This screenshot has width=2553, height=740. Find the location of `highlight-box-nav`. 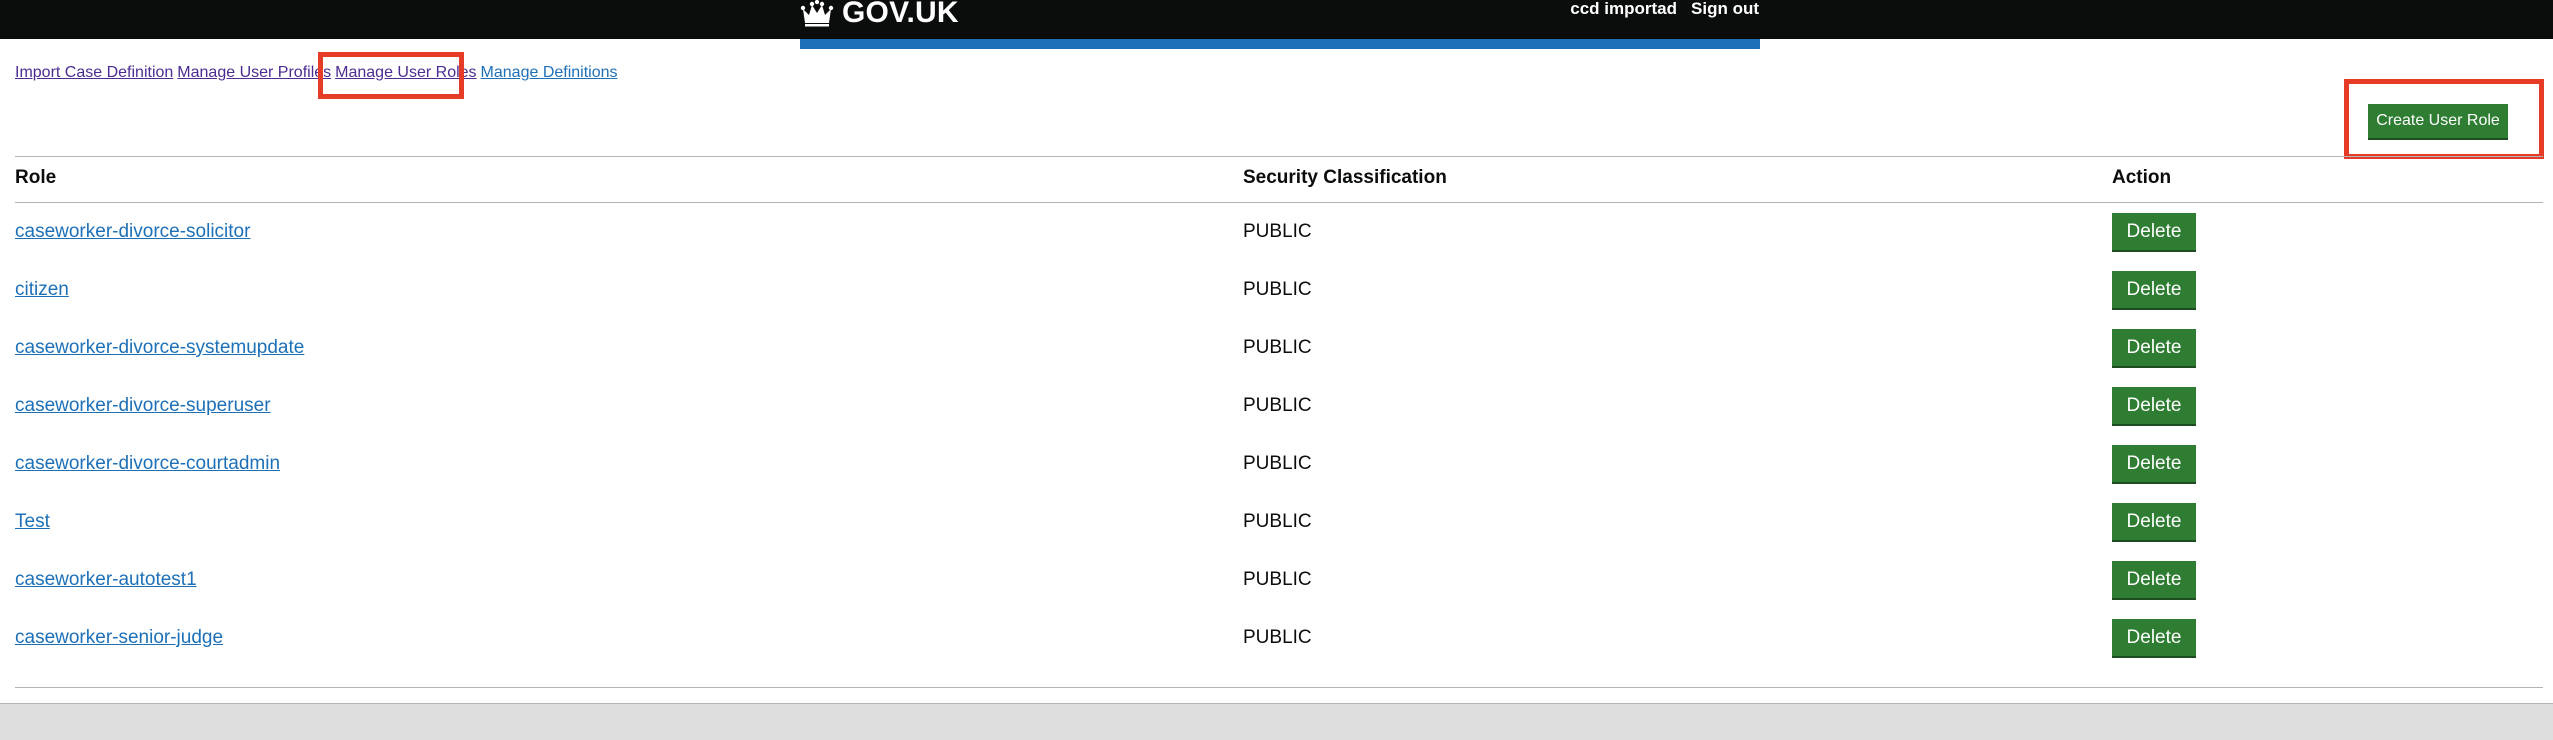

highlight-box-nav is located at coordinates (391, 75).